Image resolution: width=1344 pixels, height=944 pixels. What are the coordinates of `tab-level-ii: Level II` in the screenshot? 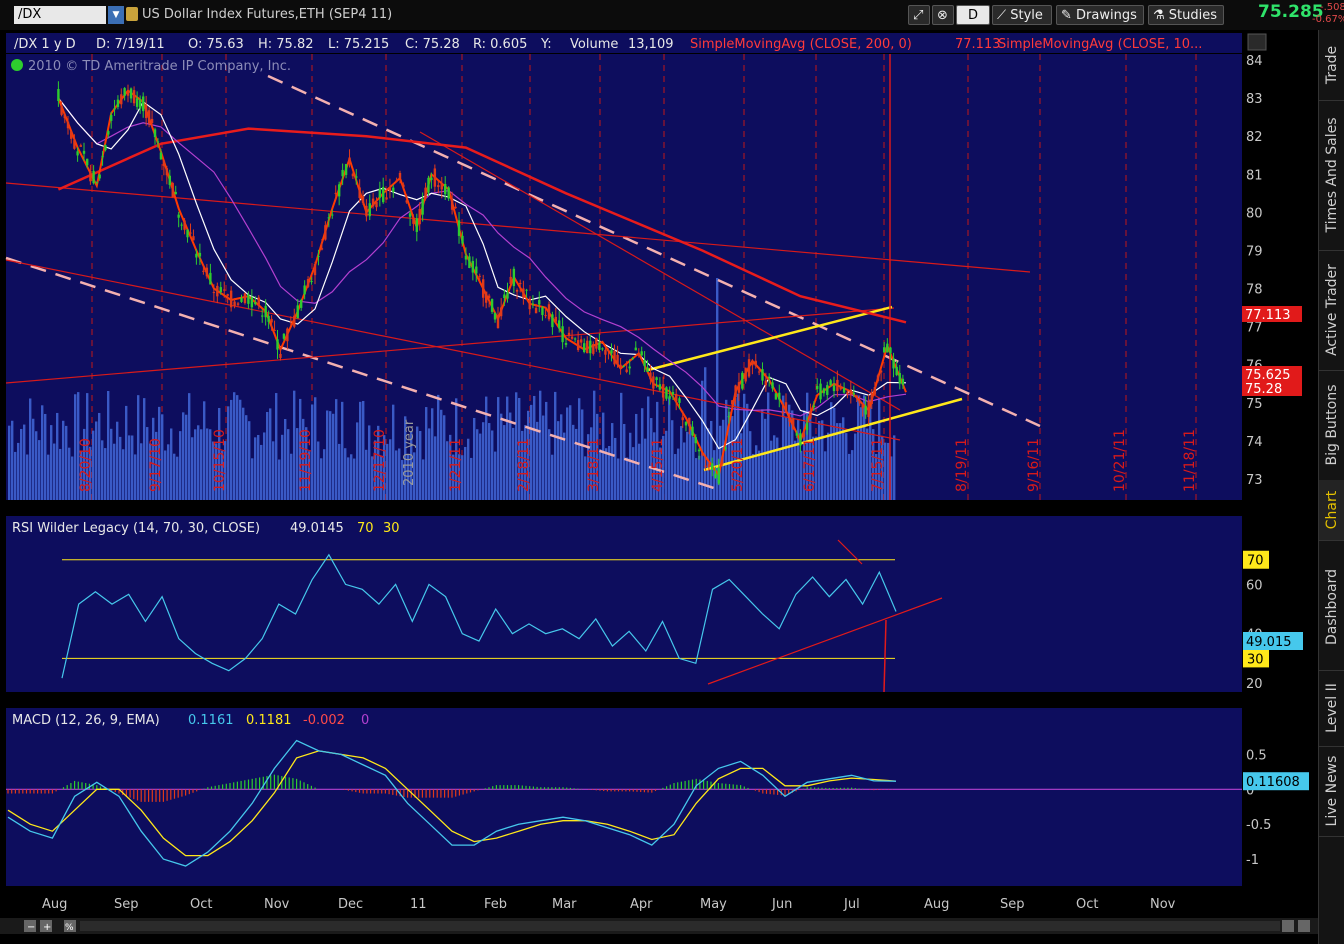 It's located at (1331, 708).